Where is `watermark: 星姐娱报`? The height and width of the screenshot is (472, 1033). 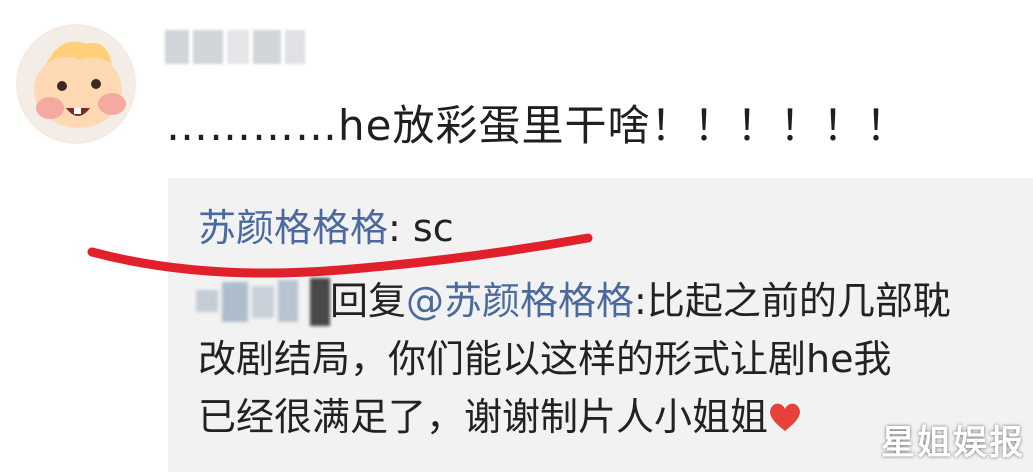
watermark: 星姐娱报 is located at coordinates (953, 443).